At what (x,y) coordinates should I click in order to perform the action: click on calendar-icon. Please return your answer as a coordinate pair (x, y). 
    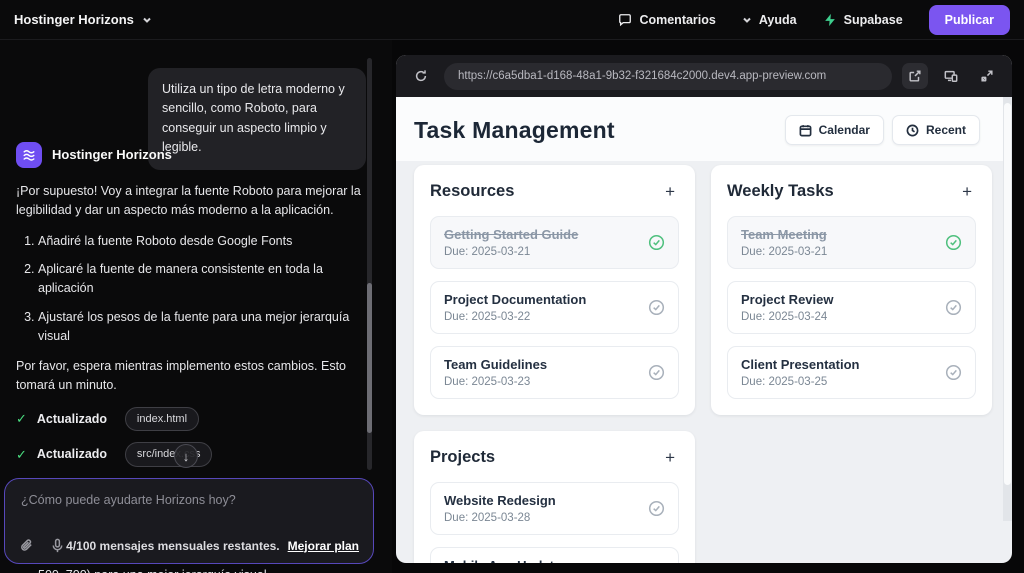
    Looking at the image, I should click on (805, 130).